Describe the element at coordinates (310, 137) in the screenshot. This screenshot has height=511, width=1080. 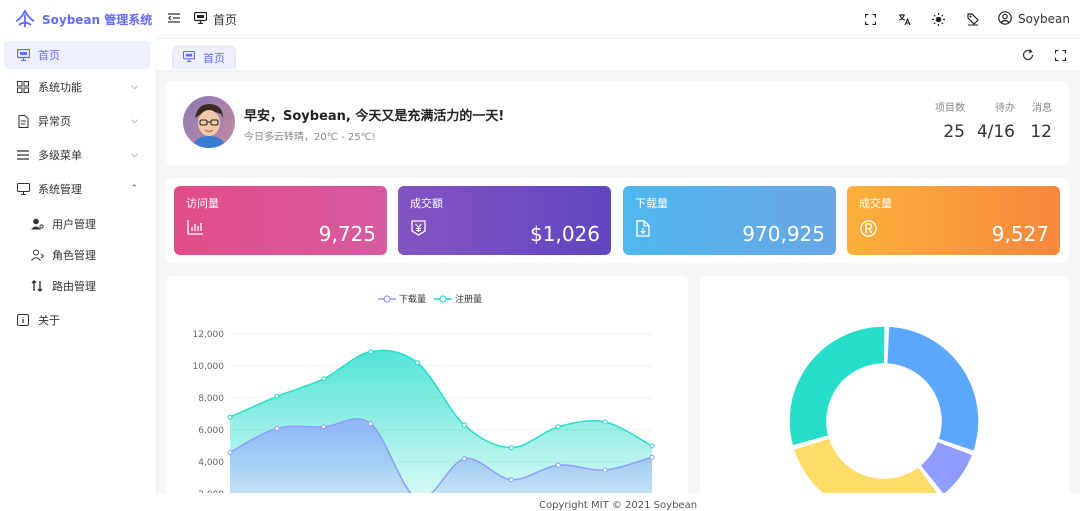
I see `weather-text: 今日多云转晴，20℃ - 25℃!` at that location.